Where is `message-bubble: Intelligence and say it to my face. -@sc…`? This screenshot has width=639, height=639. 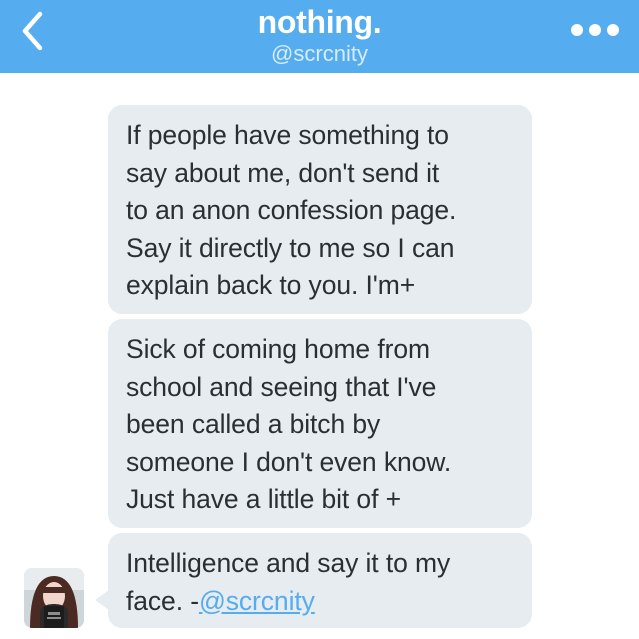
message-bubble: Intelligence and say it to my face. -@sc… is located at coordinates (320, 580).